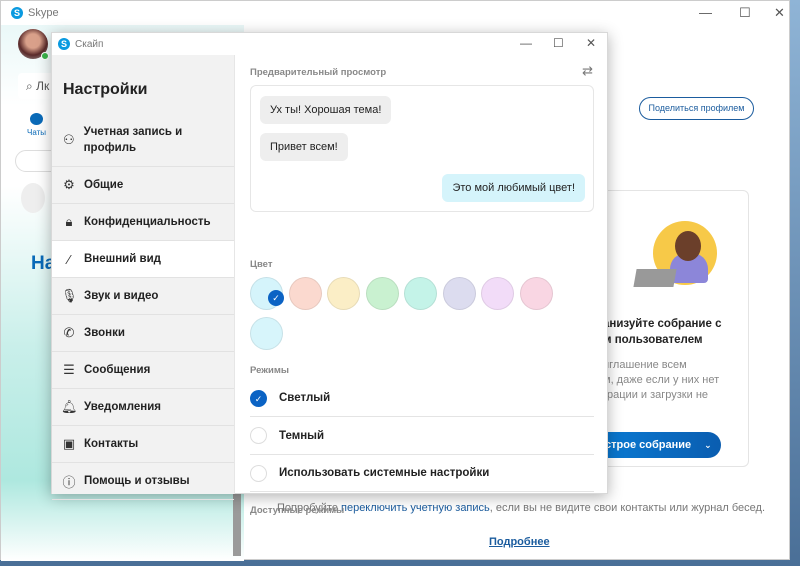  What do you see at coordinates (267, 293) in the screenshot?
I see `color-swatch: ✓` at bounding box center [267, 293].